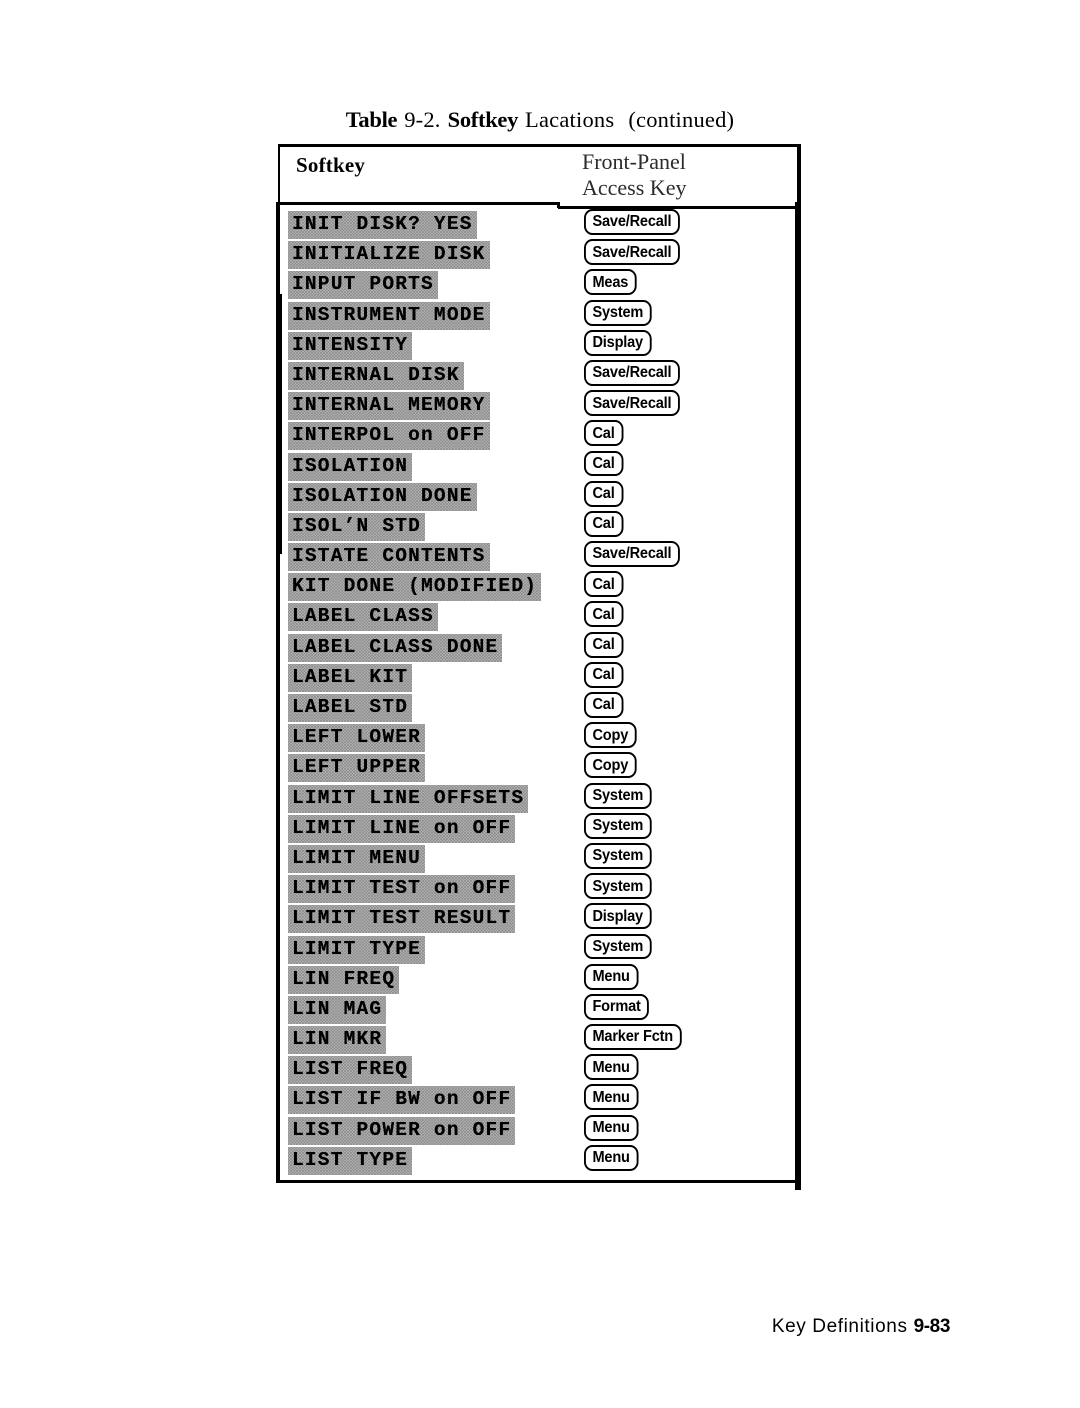 This screenshot has height=1408, width=1080. What do you see at coordinates (932, 1326) in the screenshot?
I see `footer-page-number: 9-83` at bounding box center [932, 1326].